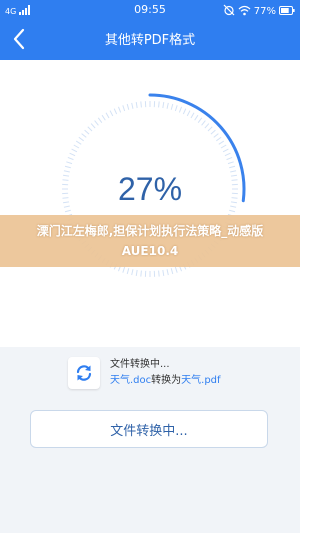 This screenshot has width=320, height=533. What do you see at coordinates (201, 380) in the screenshot?
I see `target-file-name: 天气.pdf` at bounding box center [201, 380].